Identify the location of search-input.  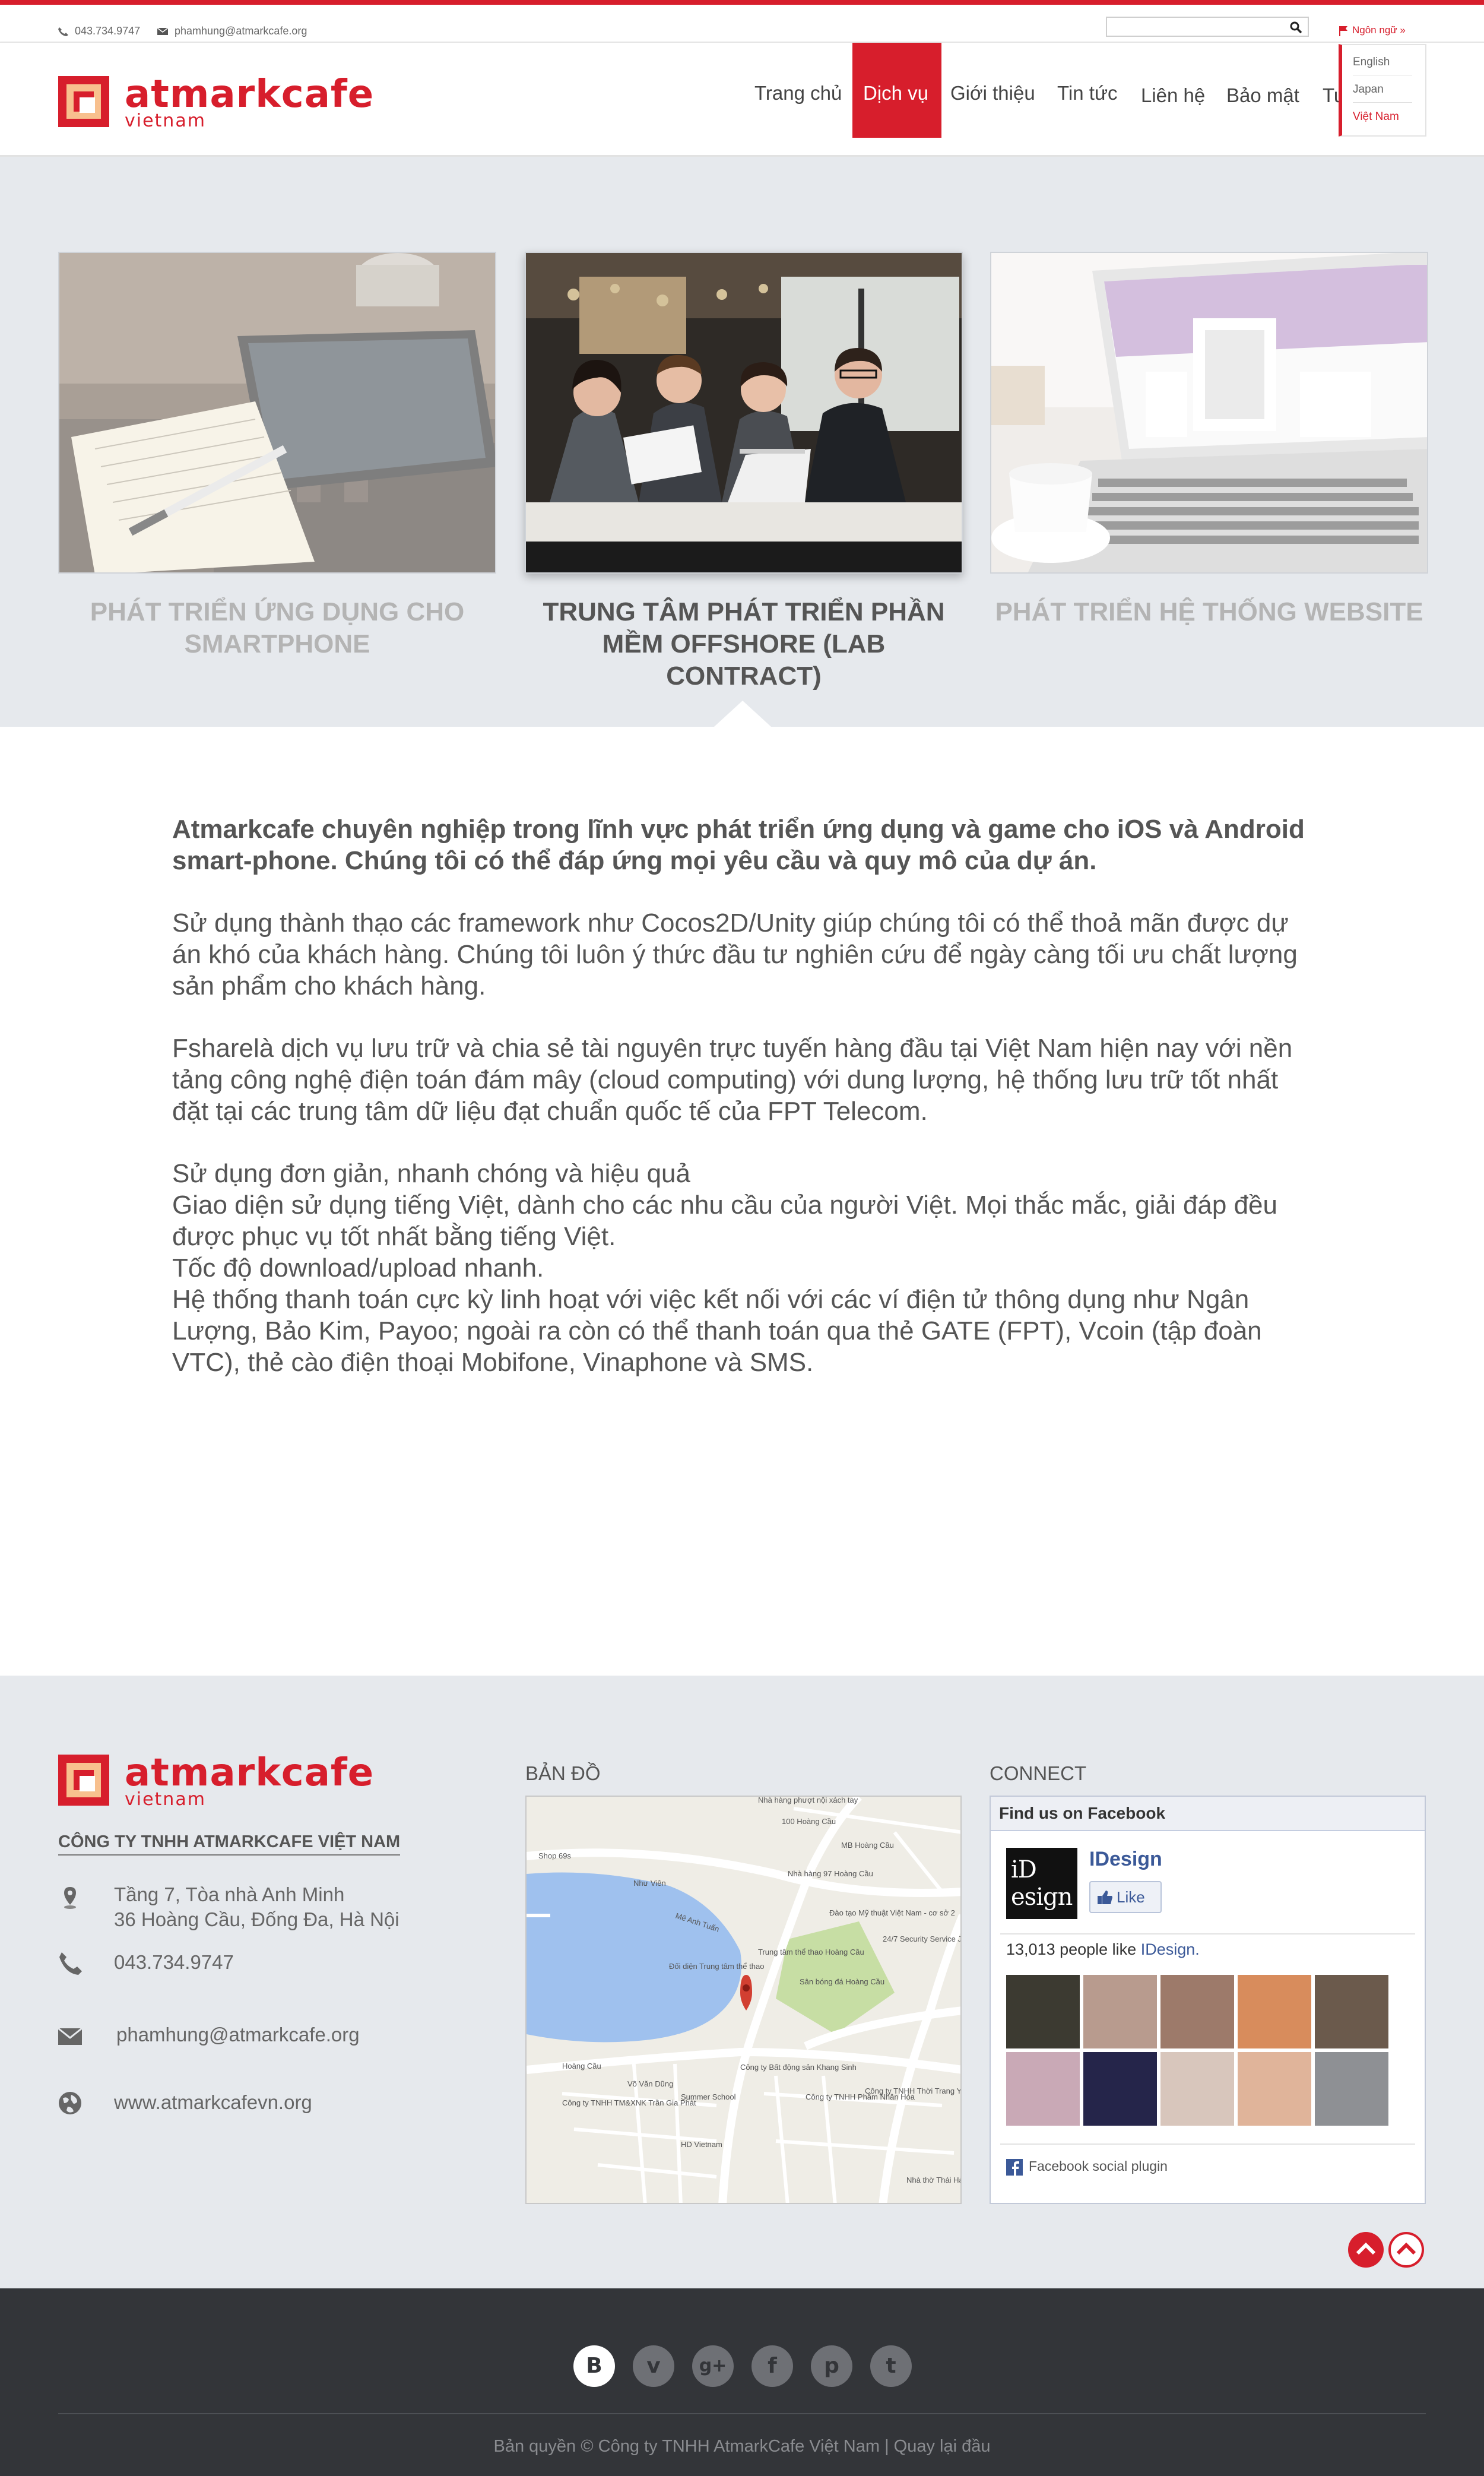
(1193, 27).